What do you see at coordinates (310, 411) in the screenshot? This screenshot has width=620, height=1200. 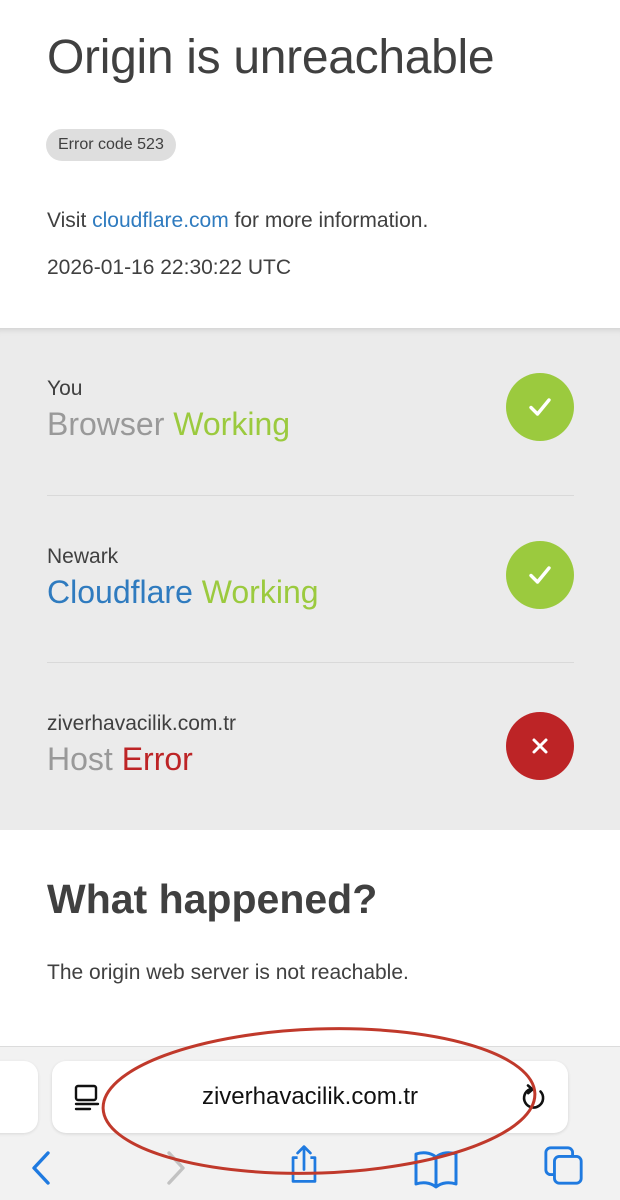 I see `status-row-browser: You Browser Working` at bounding box center [310, 411].